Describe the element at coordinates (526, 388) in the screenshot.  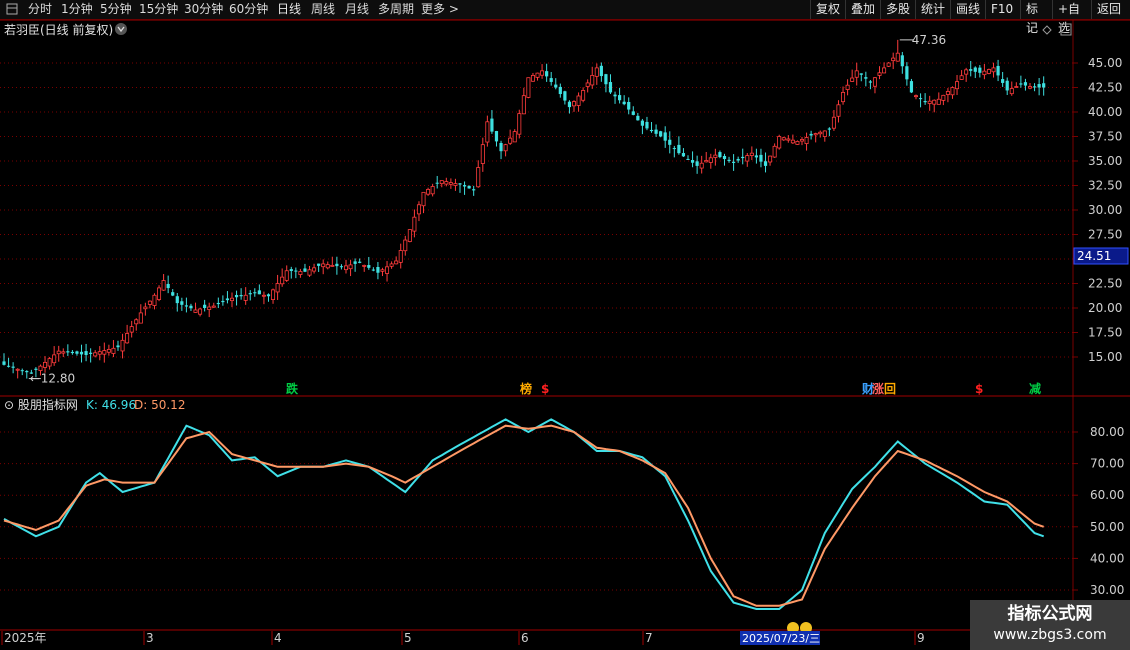
I see `event-marker-1: 榜` at that location.